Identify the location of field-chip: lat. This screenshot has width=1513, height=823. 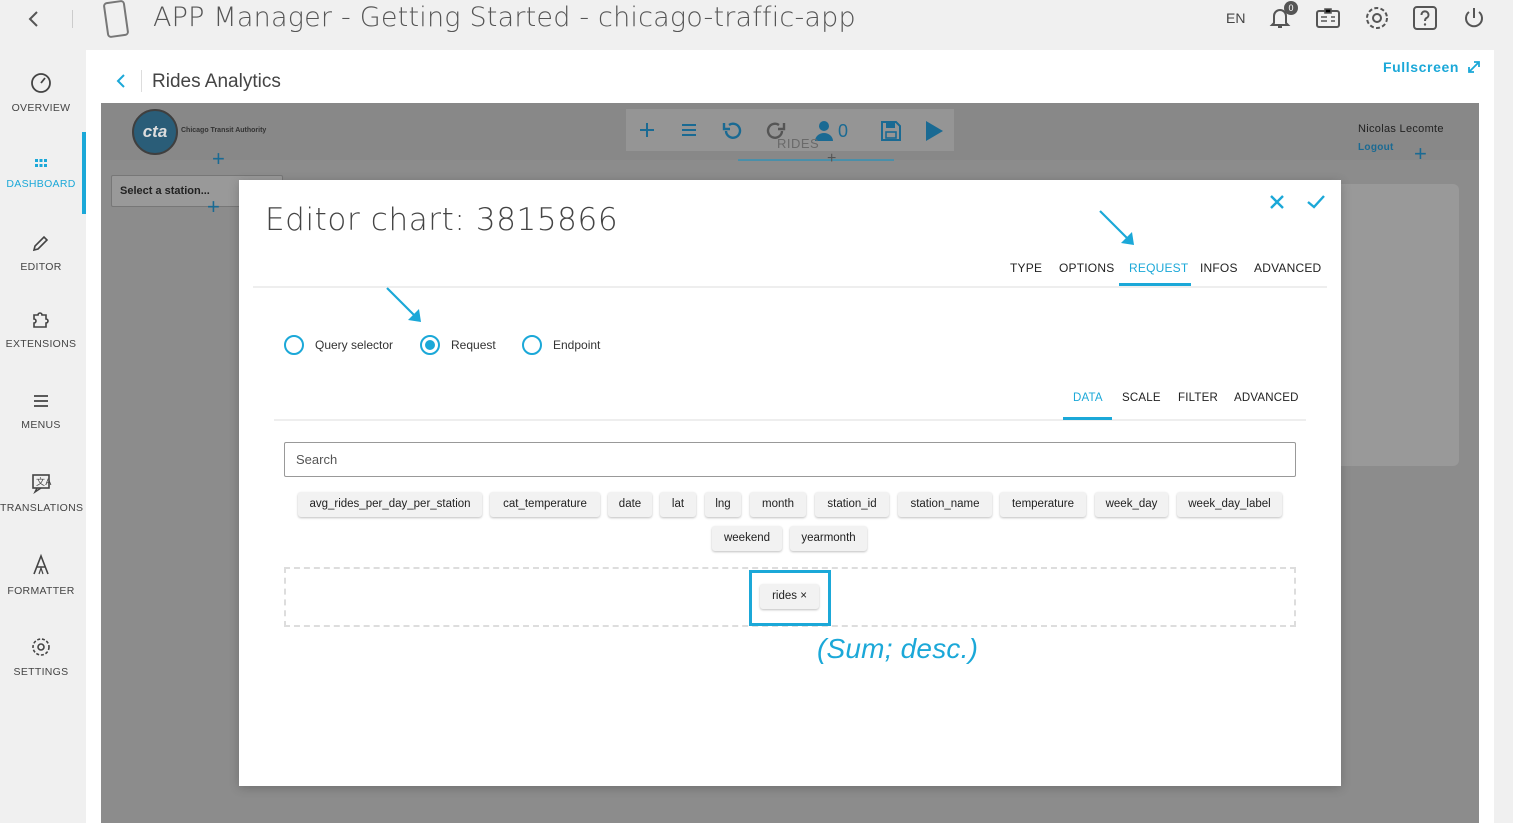
(678, 504).